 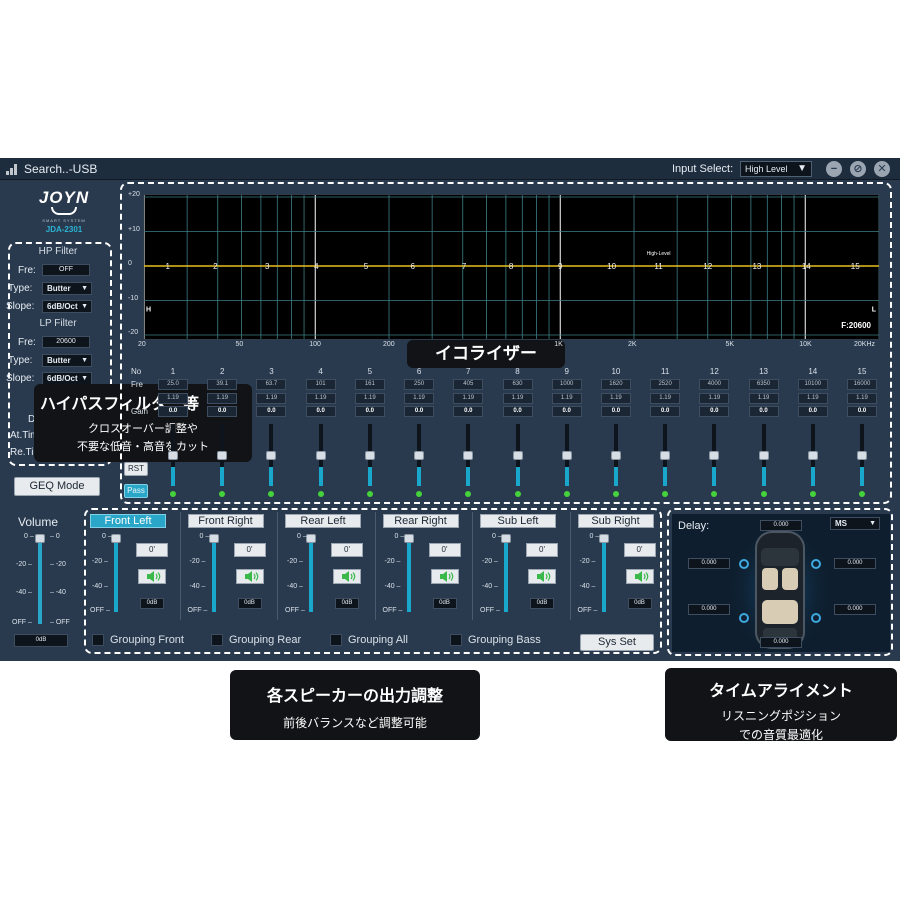 I want to click on grouping-checkbox-grouping-rear: Grouping Rear, so click(x=256, y=640).